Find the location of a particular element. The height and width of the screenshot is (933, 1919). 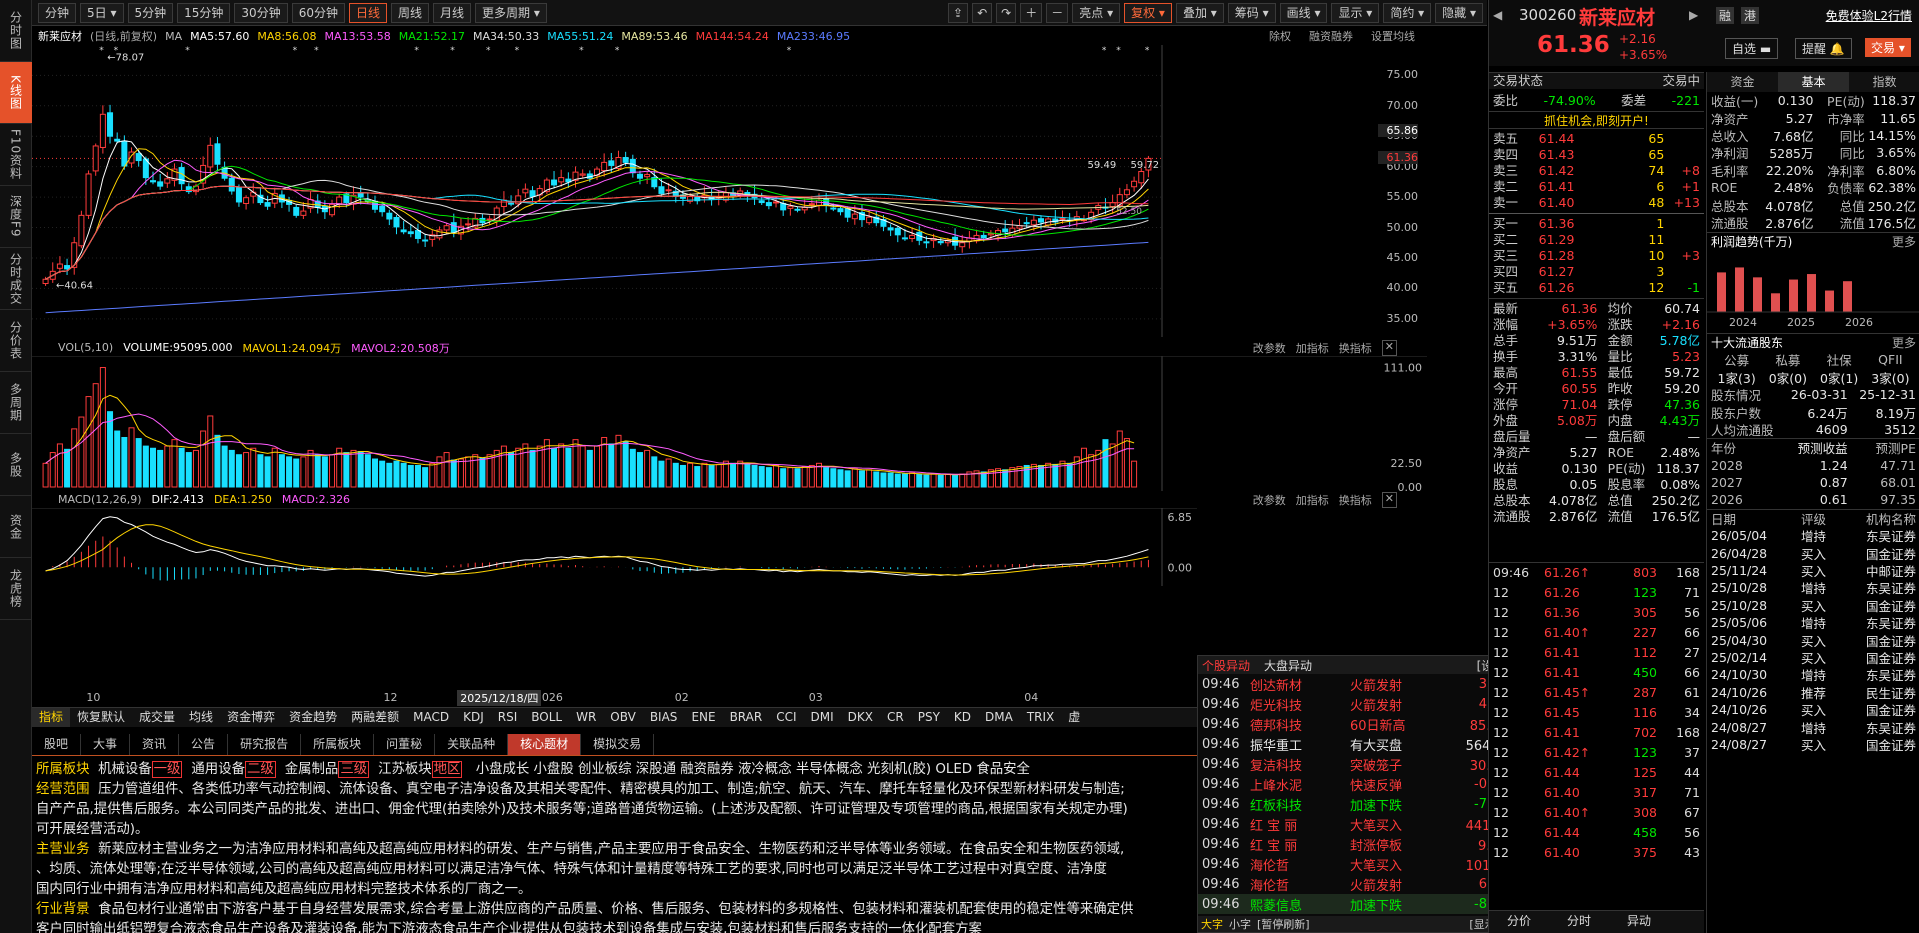

ask-row: 卖一 61.40 48 +13 is located at coordinates (1596, 203).